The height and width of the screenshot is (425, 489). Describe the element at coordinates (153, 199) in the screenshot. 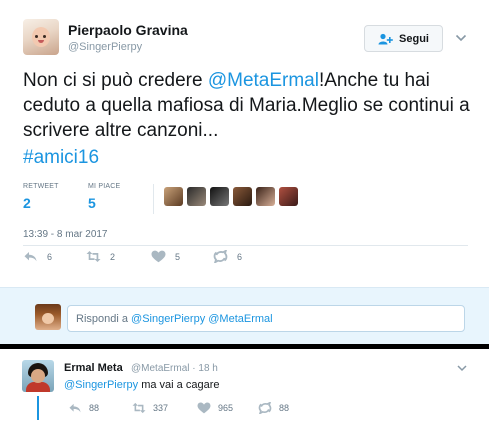

I see `stat-divider` at that location.